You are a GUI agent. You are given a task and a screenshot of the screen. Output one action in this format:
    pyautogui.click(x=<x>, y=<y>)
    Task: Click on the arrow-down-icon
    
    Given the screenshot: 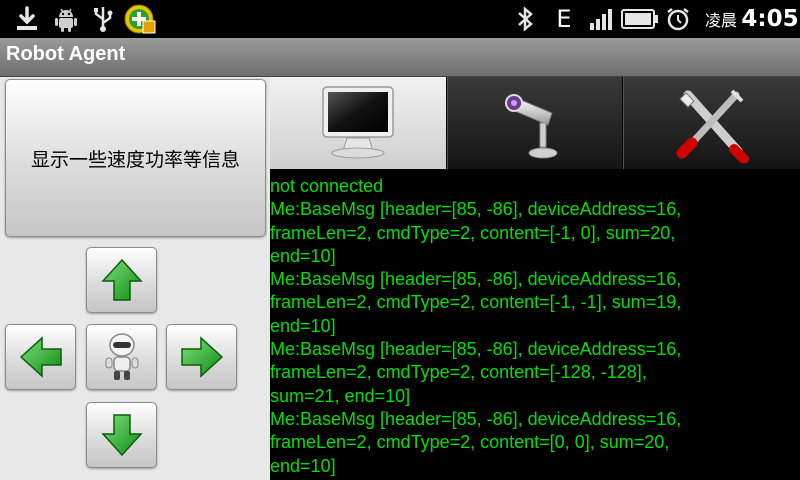 What is the action you would take?
    pyautogui.click(x=121, y=435)
    